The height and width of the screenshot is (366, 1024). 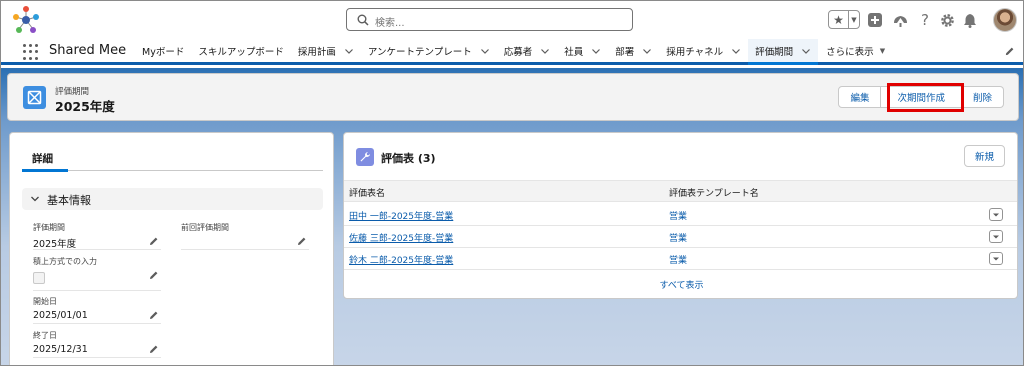 I want to click on edit-nav-pencil-icon, so click(x=1009, y=51).